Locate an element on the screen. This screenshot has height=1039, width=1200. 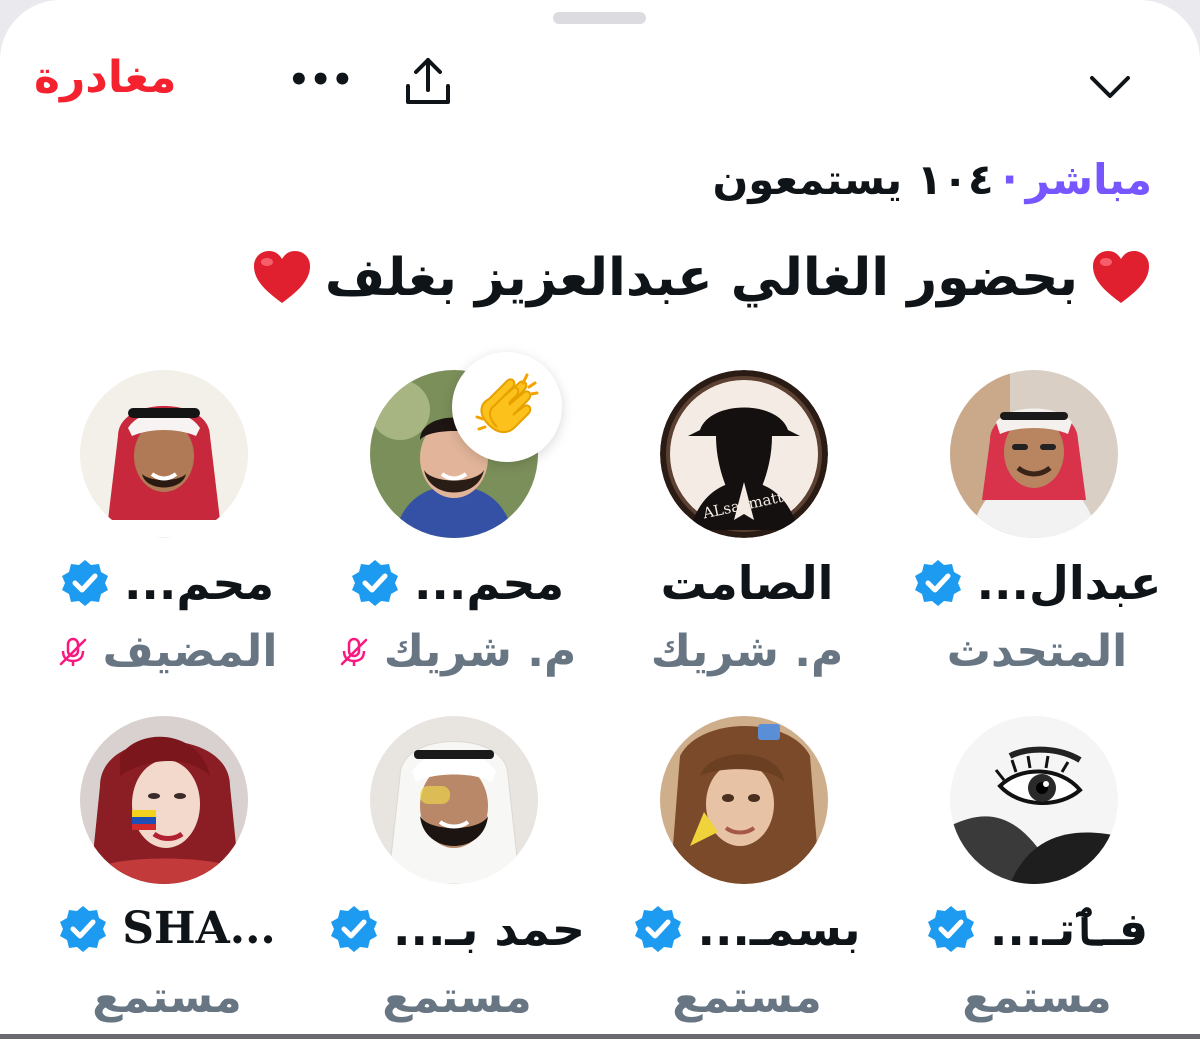
avatar: ALsaamatt is located at coordinates (744, 454).